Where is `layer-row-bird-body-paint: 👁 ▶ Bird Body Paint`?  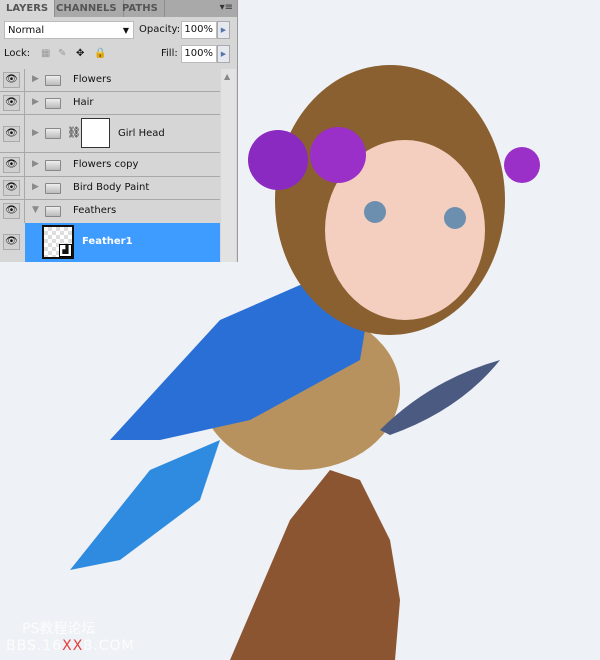 layer-row-bird-body-paint: 👁 ▶ Bird Body Paint is located at coordinates (110, 188).